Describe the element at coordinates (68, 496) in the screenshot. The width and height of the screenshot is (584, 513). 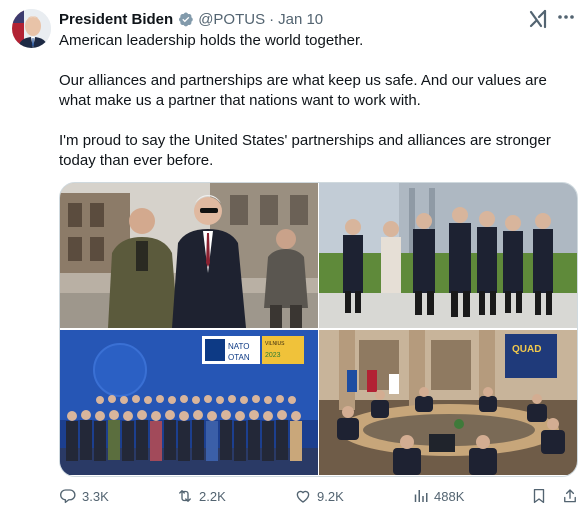
I see `reply-icon` at that location.